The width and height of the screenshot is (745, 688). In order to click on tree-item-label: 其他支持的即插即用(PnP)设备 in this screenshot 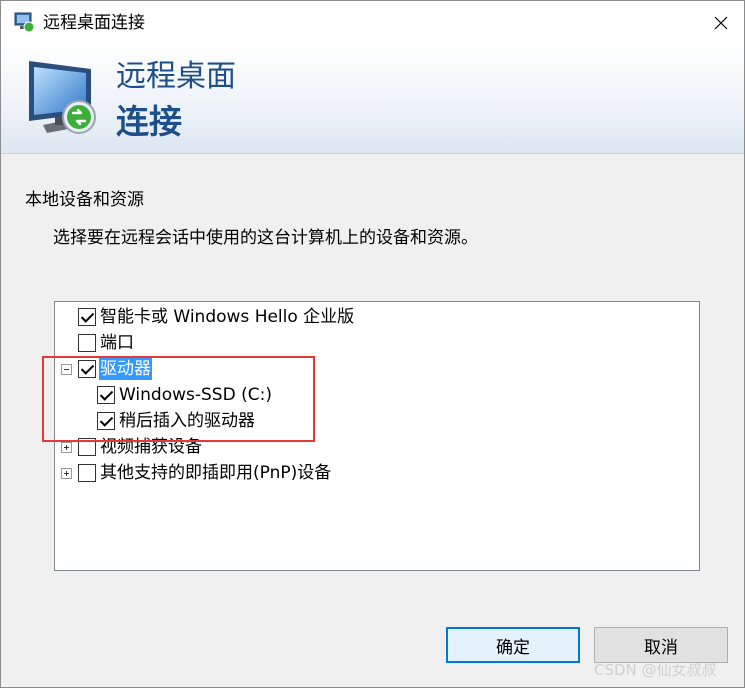, I will do `click(216, 473)`.